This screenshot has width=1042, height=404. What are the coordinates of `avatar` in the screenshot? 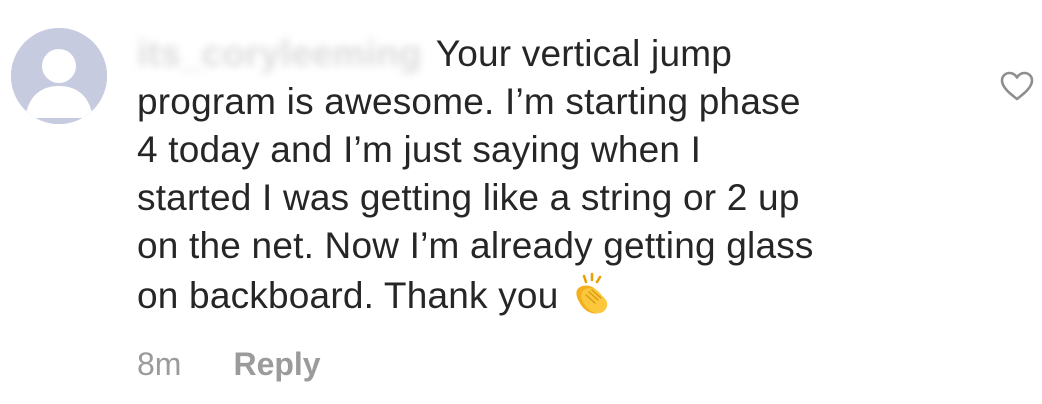 It's located at (59, 76).